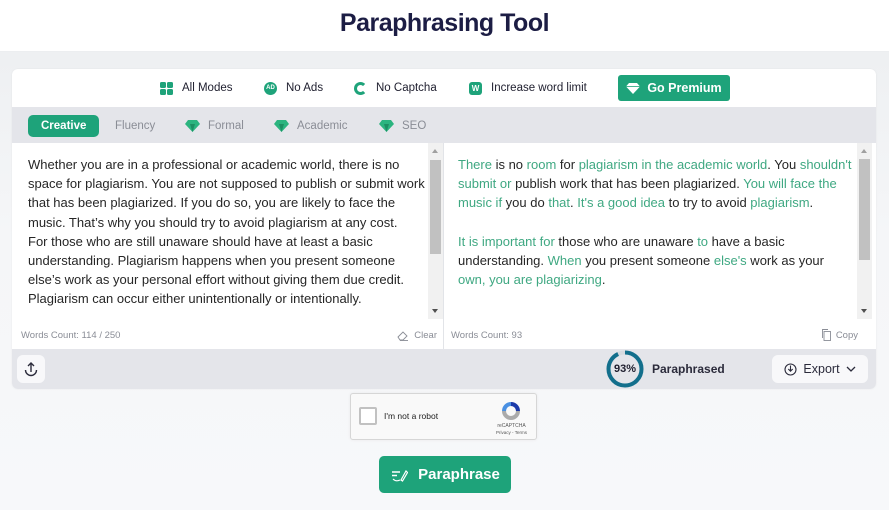 This screenshot has width=889, height=510. I want to click on changed-phrase: own, you are plagiarizing, so click(530, 279).